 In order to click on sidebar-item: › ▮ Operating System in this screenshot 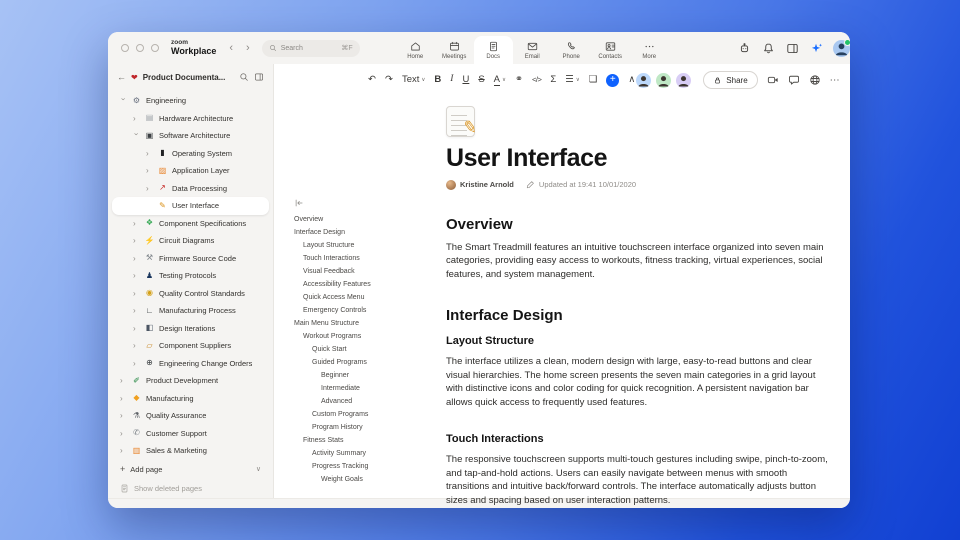, I will do `click(190, 154)`.